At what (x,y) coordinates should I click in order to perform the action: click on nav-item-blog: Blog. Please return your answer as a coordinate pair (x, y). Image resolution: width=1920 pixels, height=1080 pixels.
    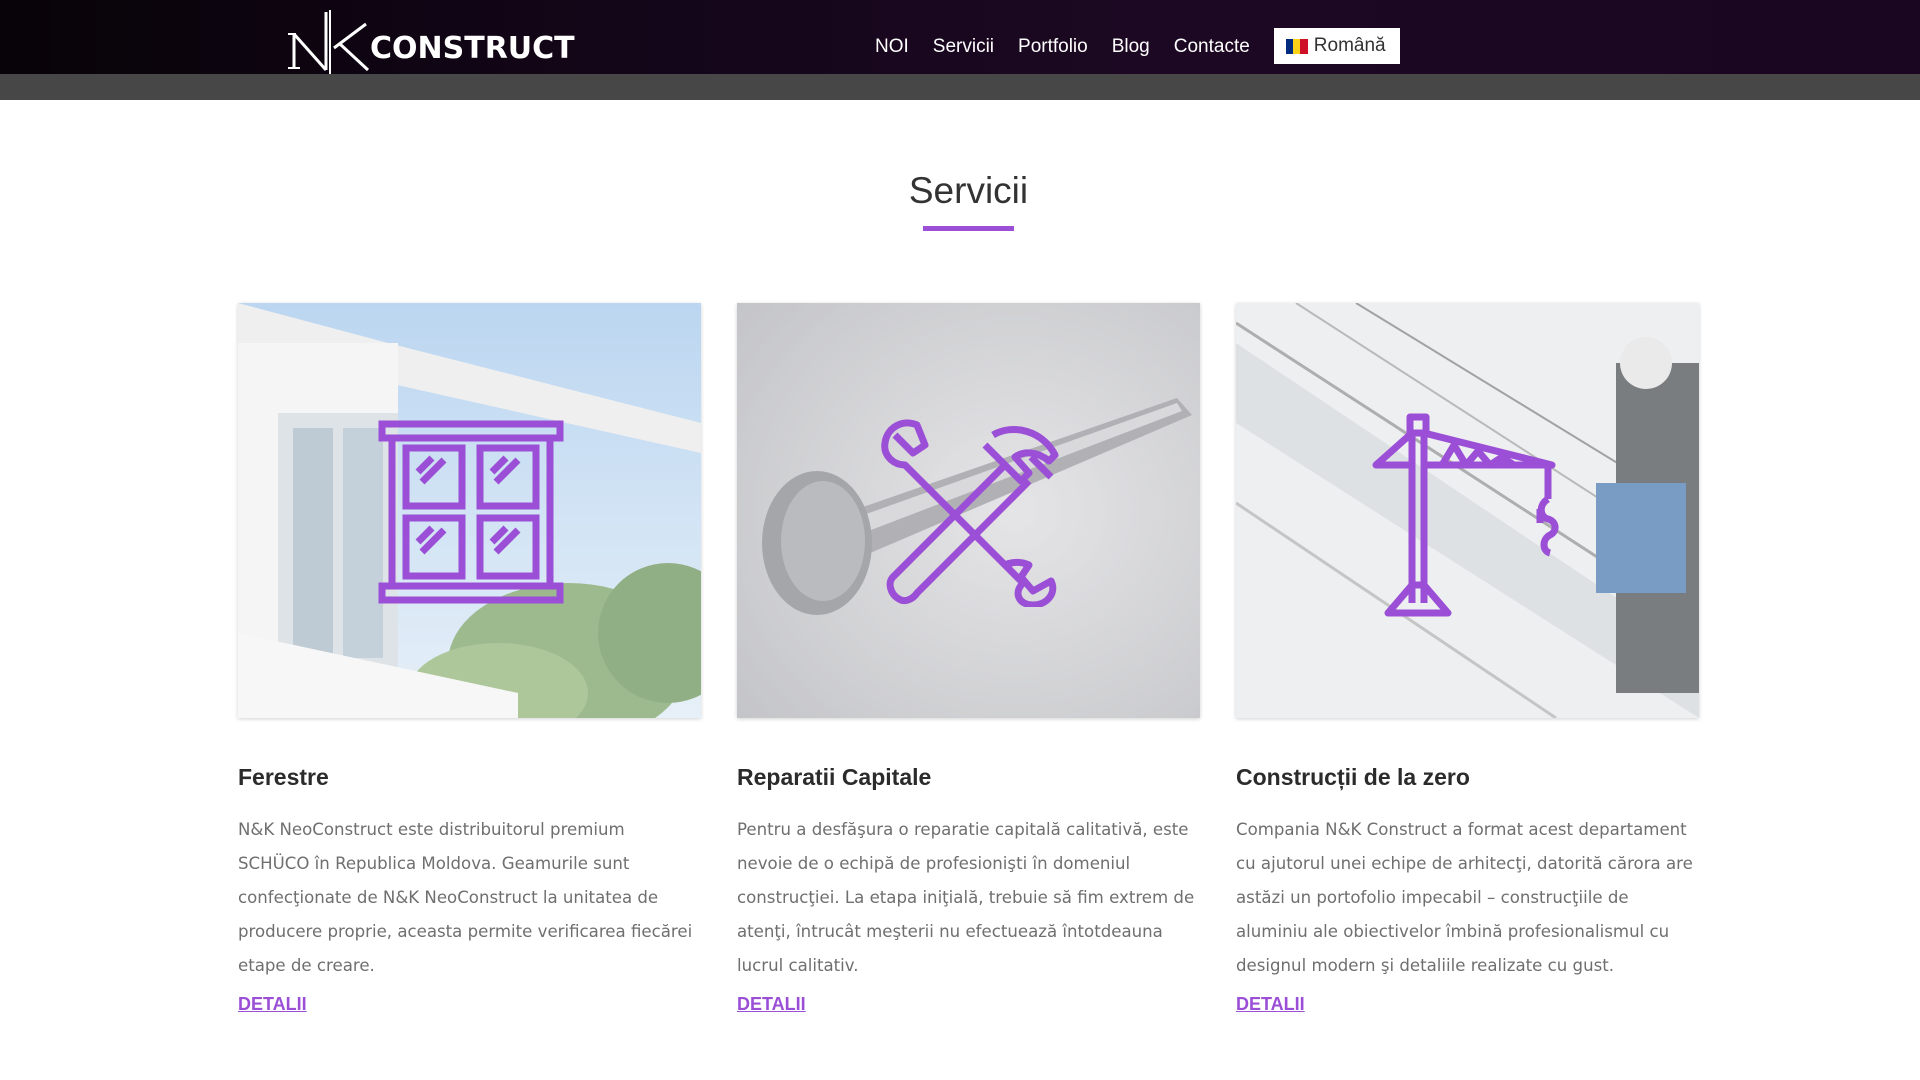
    Looking at the image, I should click on (1131, 47).